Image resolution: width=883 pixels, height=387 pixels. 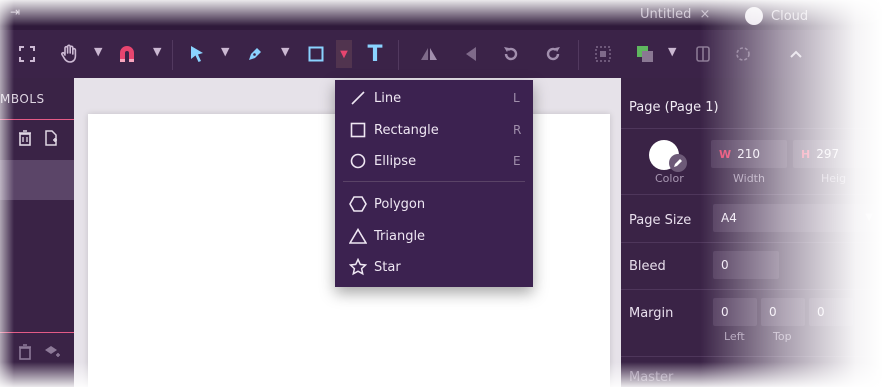 What do you see at coordinates (434, 98) in the screenshot?
I see `menu-item-line: Line L` at bounding box center [434, 98].